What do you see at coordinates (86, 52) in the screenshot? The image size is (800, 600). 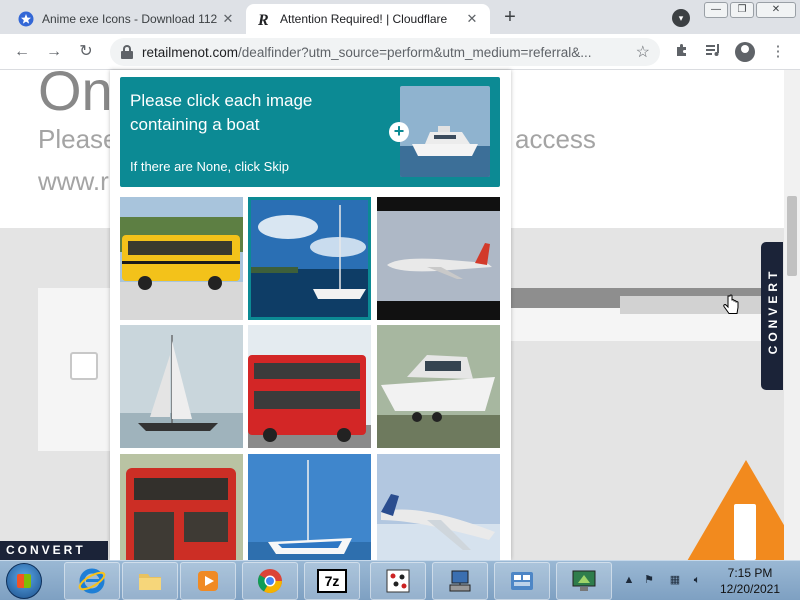 I see `reload-icon: ↻` at bounding box center [86, 52].